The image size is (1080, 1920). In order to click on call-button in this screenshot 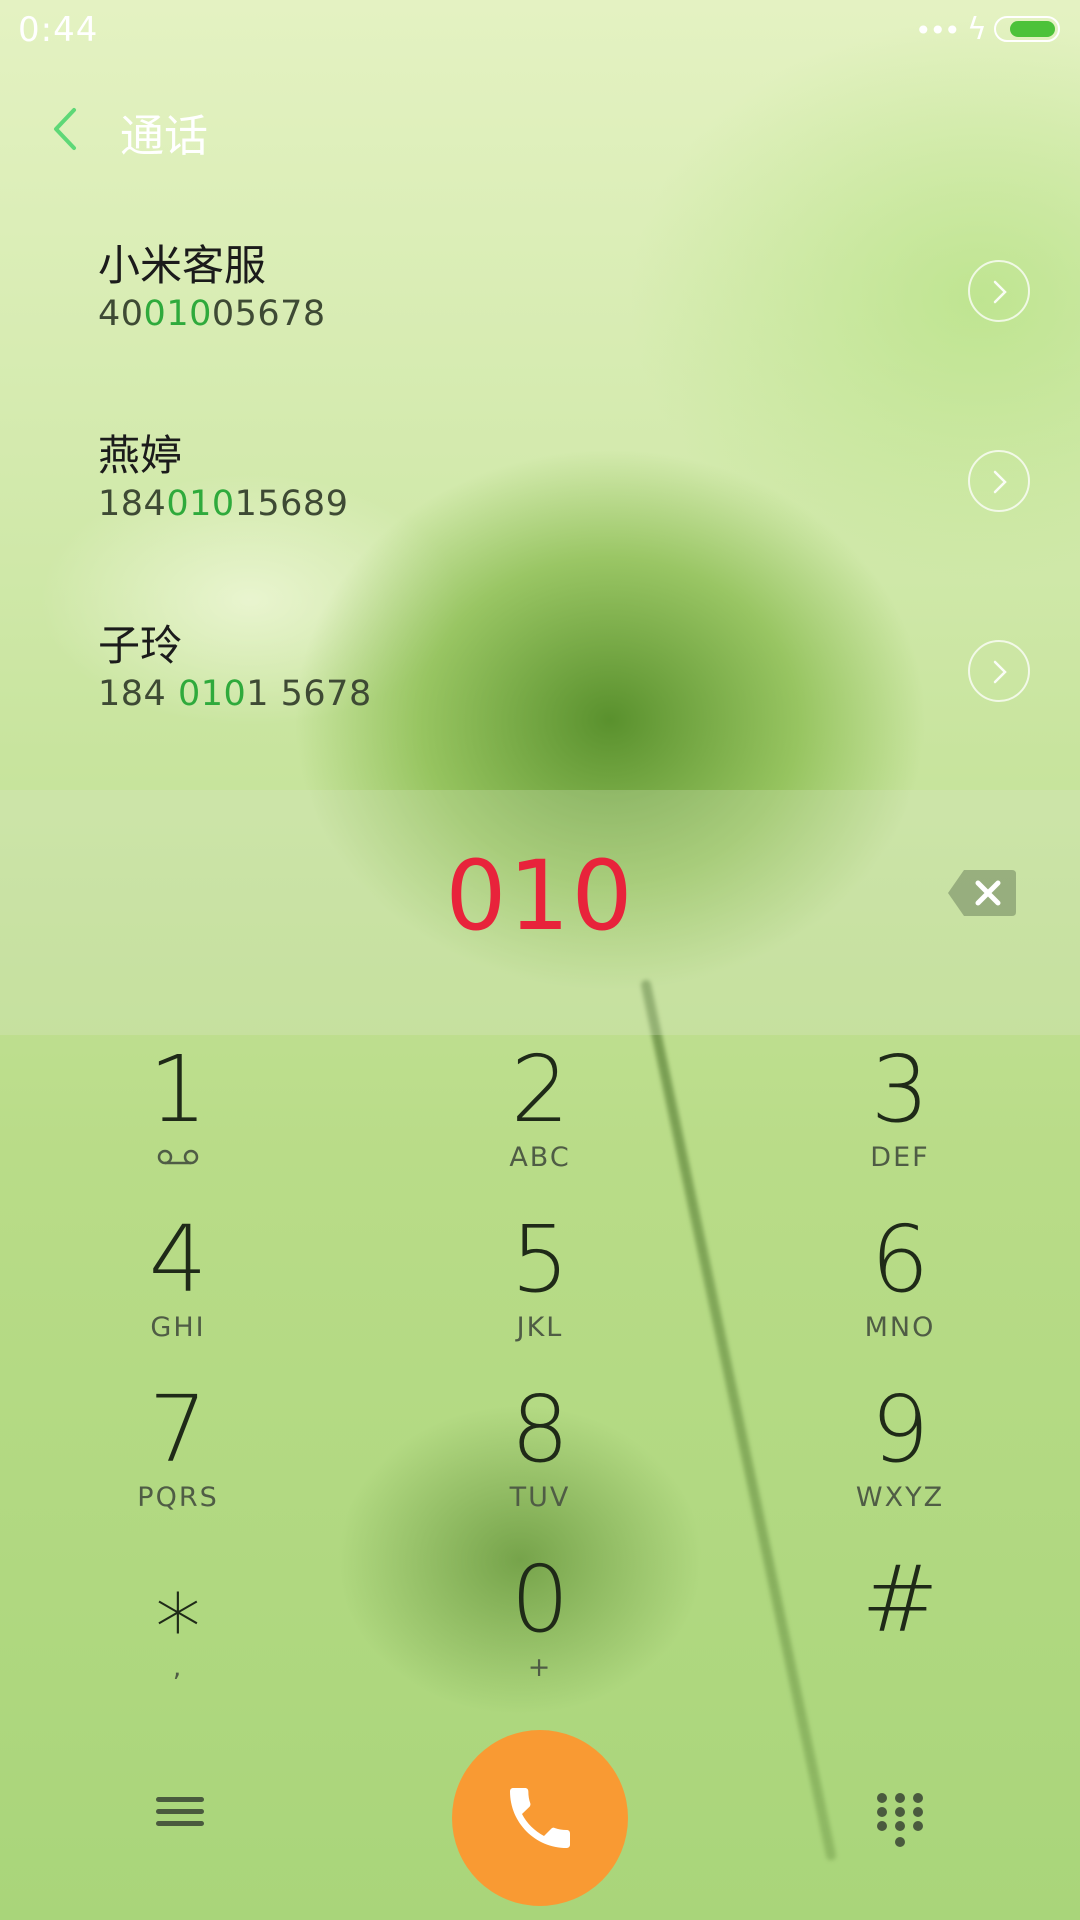, I will do `click(540, 1818)`.